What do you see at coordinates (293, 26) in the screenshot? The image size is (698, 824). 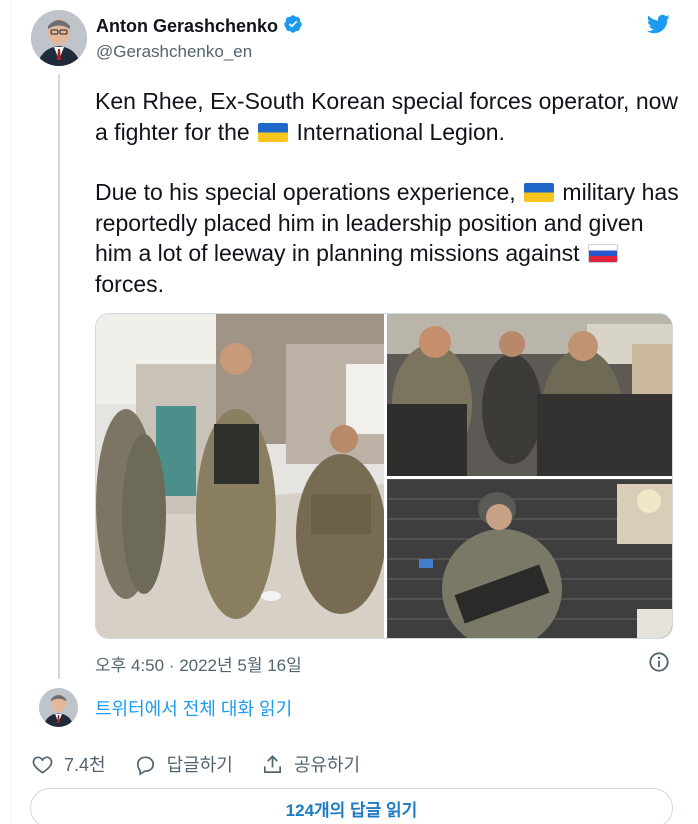 I see `verified-badge-icon` at bounding box center [293, 26].